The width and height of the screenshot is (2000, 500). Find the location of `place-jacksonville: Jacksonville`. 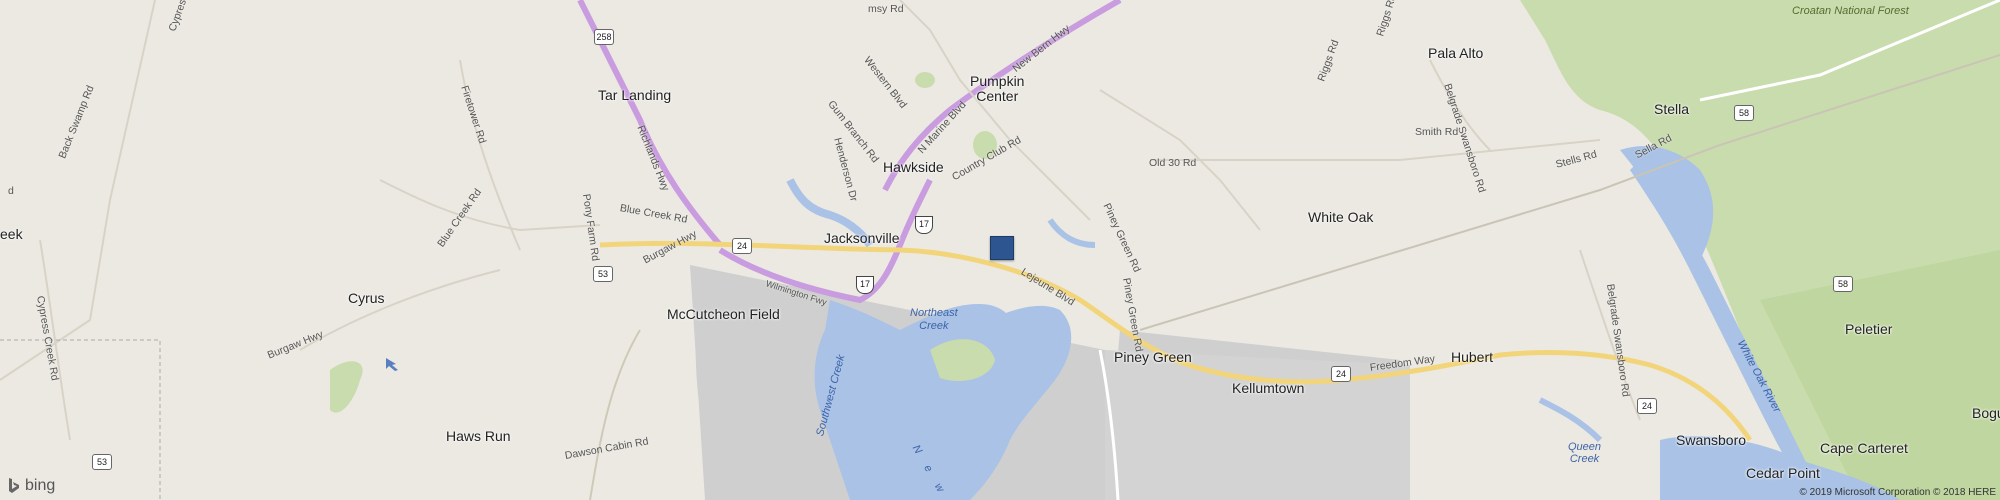

place-jacksonville: Jacksonville is located at coordinates (862, 238).